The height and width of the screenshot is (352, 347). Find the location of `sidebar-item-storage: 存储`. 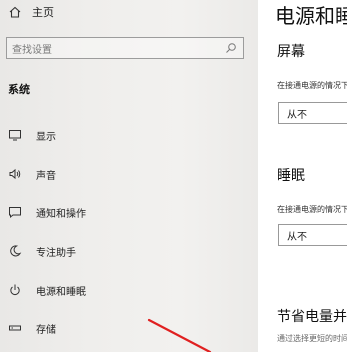

sidebar-item-storage: 存储 is located at coordinates (32, 328).